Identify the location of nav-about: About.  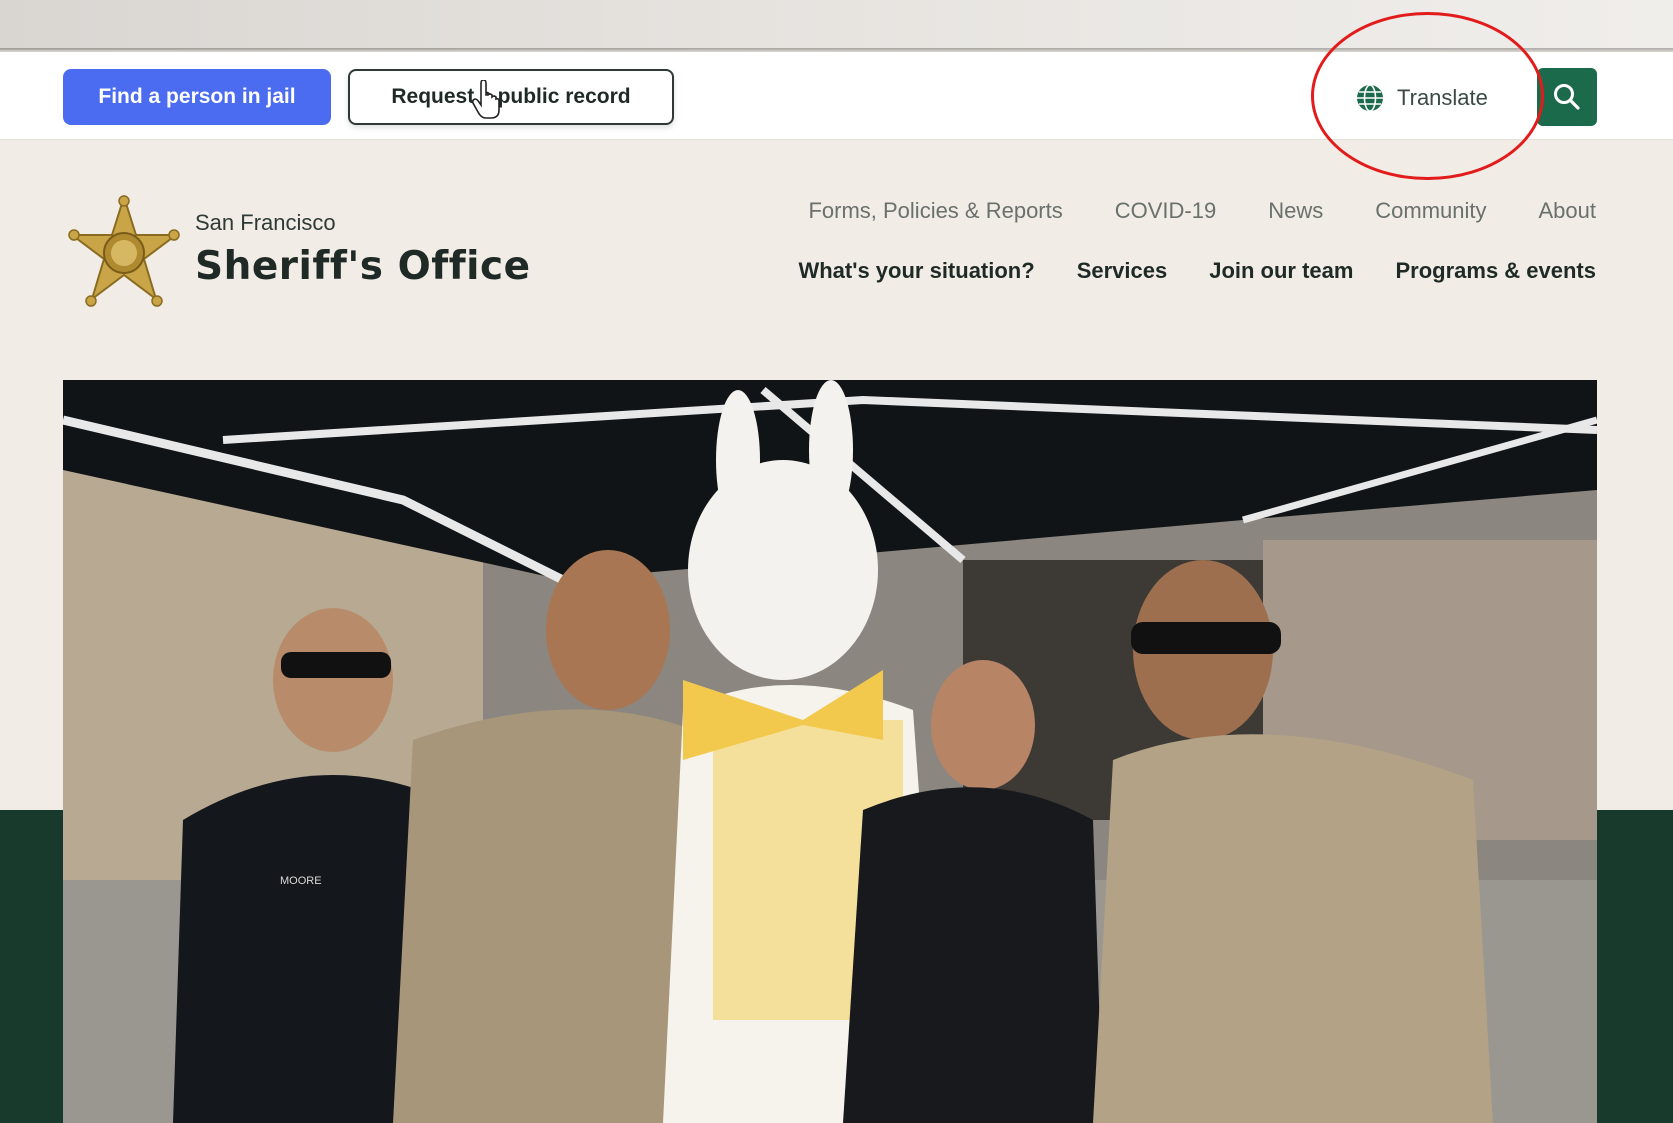
(1568, 211).